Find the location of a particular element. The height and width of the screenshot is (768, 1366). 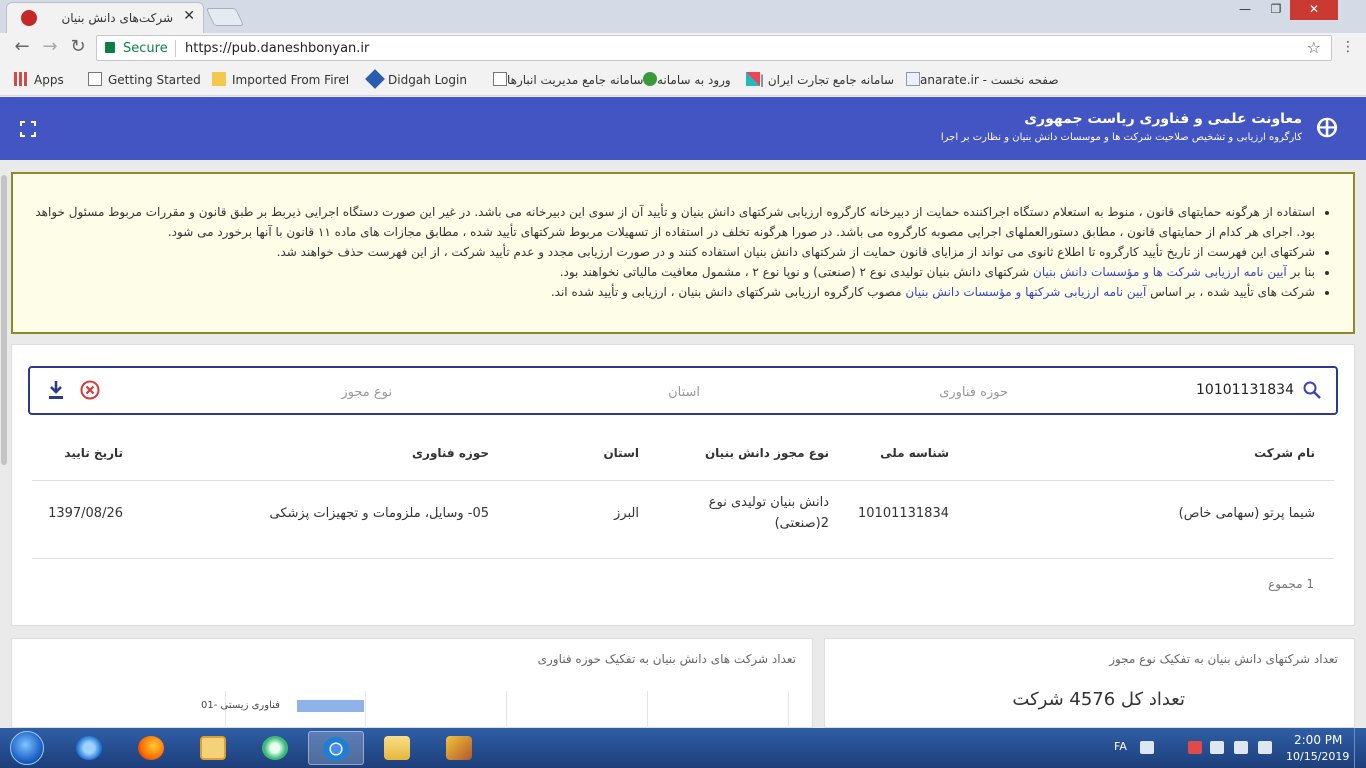

cell-license-type-line2: 2(صنعتی) is located at coordinates (801, 523).